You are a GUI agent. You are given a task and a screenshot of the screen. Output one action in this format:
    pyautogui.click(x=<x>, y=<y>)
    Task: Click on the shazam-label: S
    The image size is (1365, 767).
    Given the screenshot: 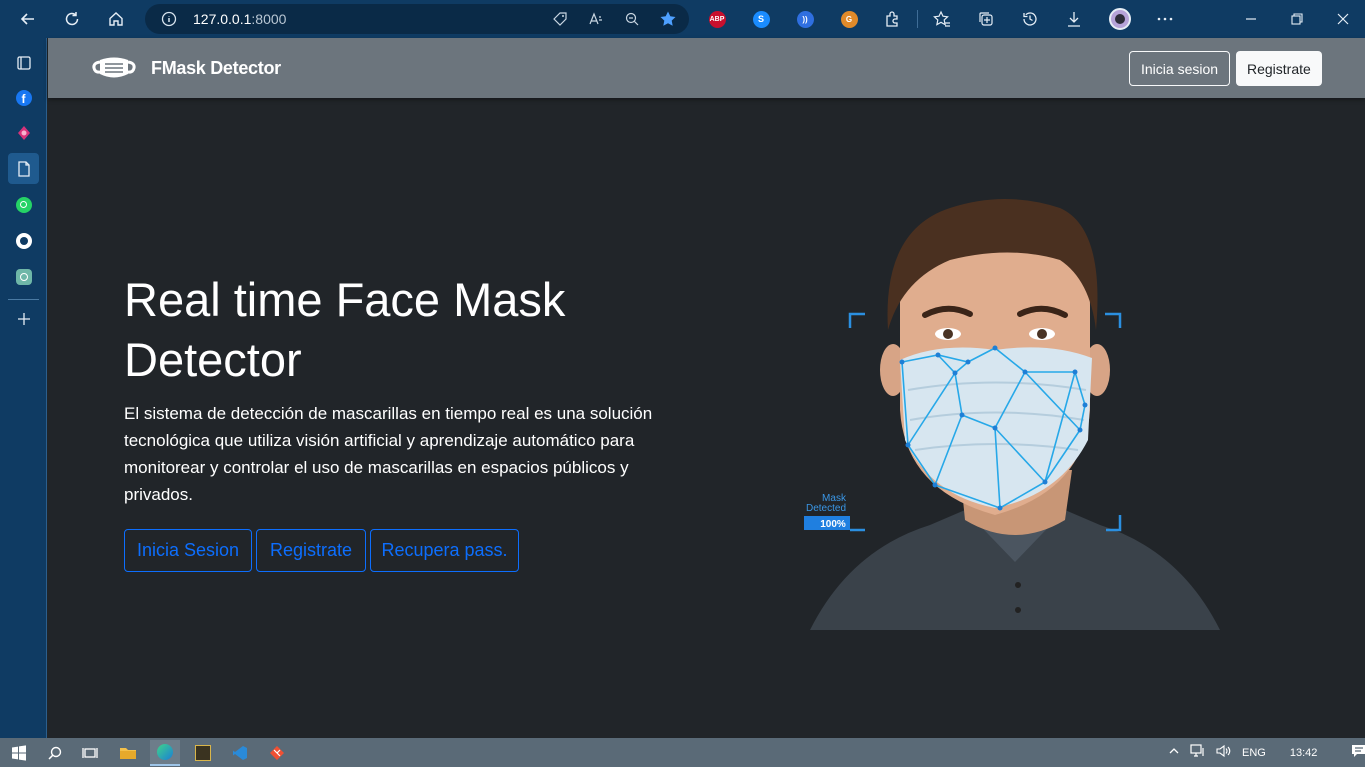 What is the action you would take?
    pyautogui.click(x=761, y=19)
    